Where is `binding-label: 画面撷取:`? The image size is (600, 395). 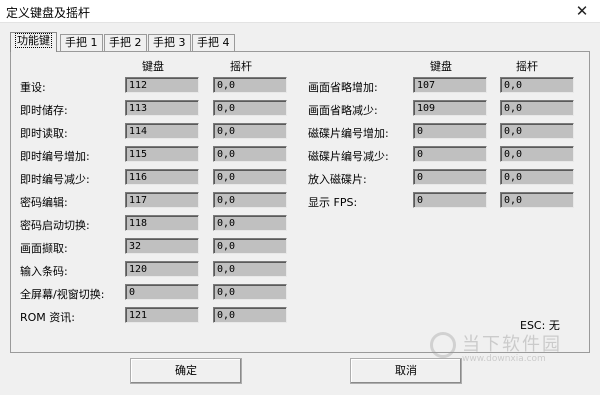 binding-label: 画面撷取: is located at coordinates (44, 248).